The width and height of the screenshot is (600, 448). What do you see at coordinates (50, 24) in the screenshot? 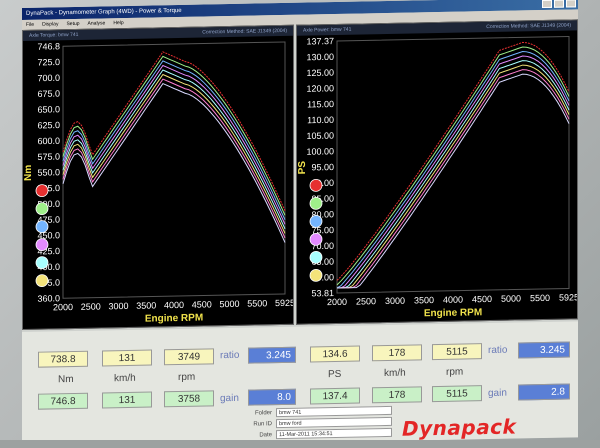
I see `menu-display: Display` at bounding box center [50, 24].